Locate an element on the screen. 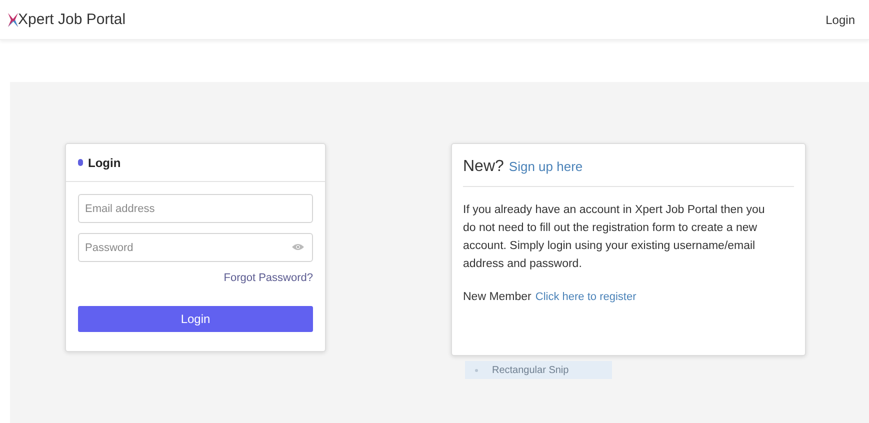  register-link: Click here to register is located at coordinates (585, 297).